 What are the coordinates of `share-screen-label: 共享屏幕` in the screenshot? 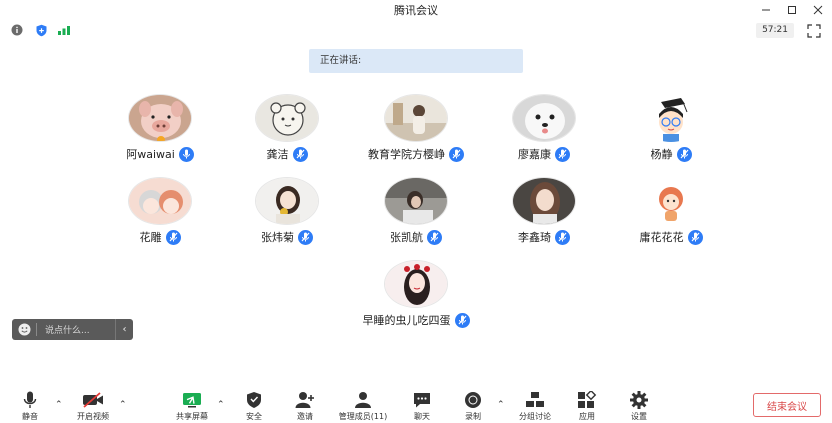 It's located at (192, 416).